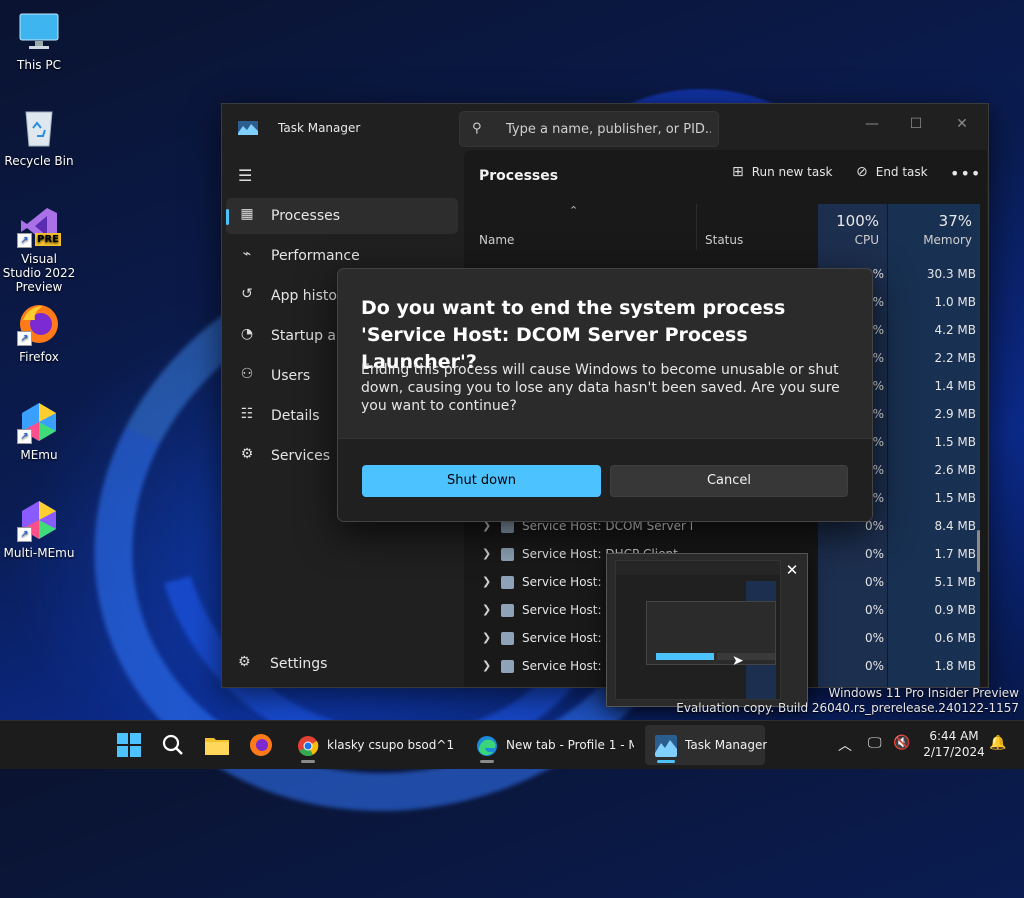  Describe the element at coordinates (707, 630) in the screenshot. I see `taskbar-thumbnail-preview: ➤ ✕` at that location.